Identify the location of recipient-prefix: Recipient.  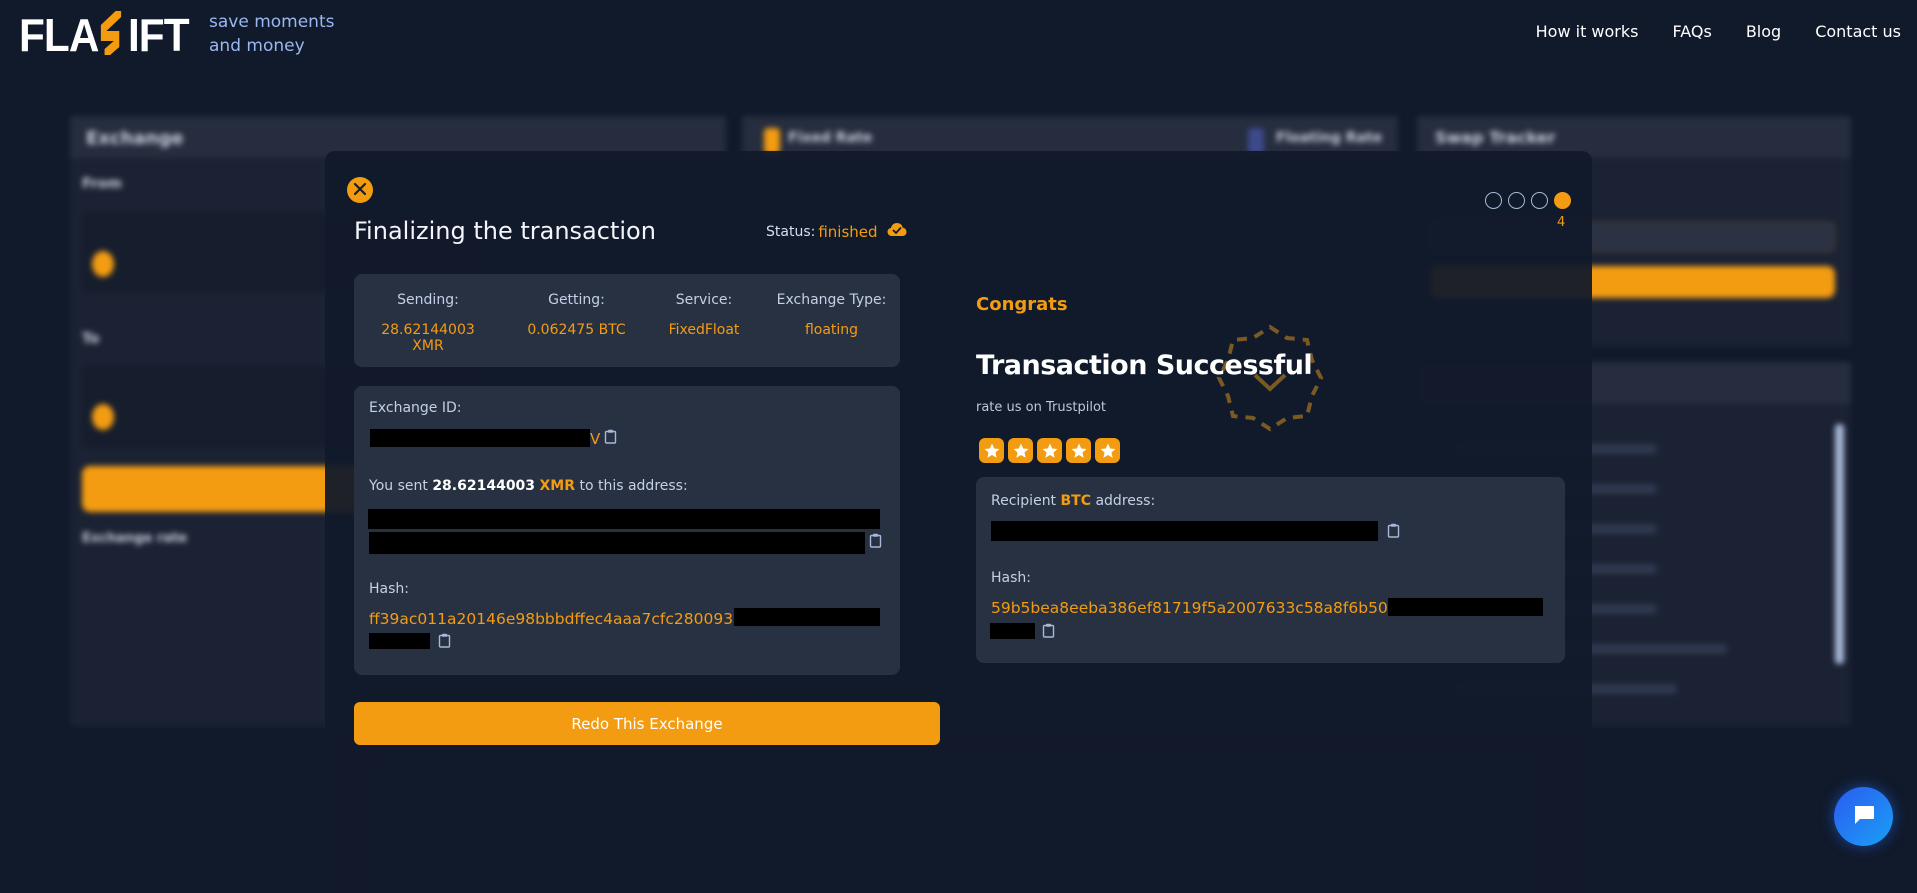
(1026, 501).